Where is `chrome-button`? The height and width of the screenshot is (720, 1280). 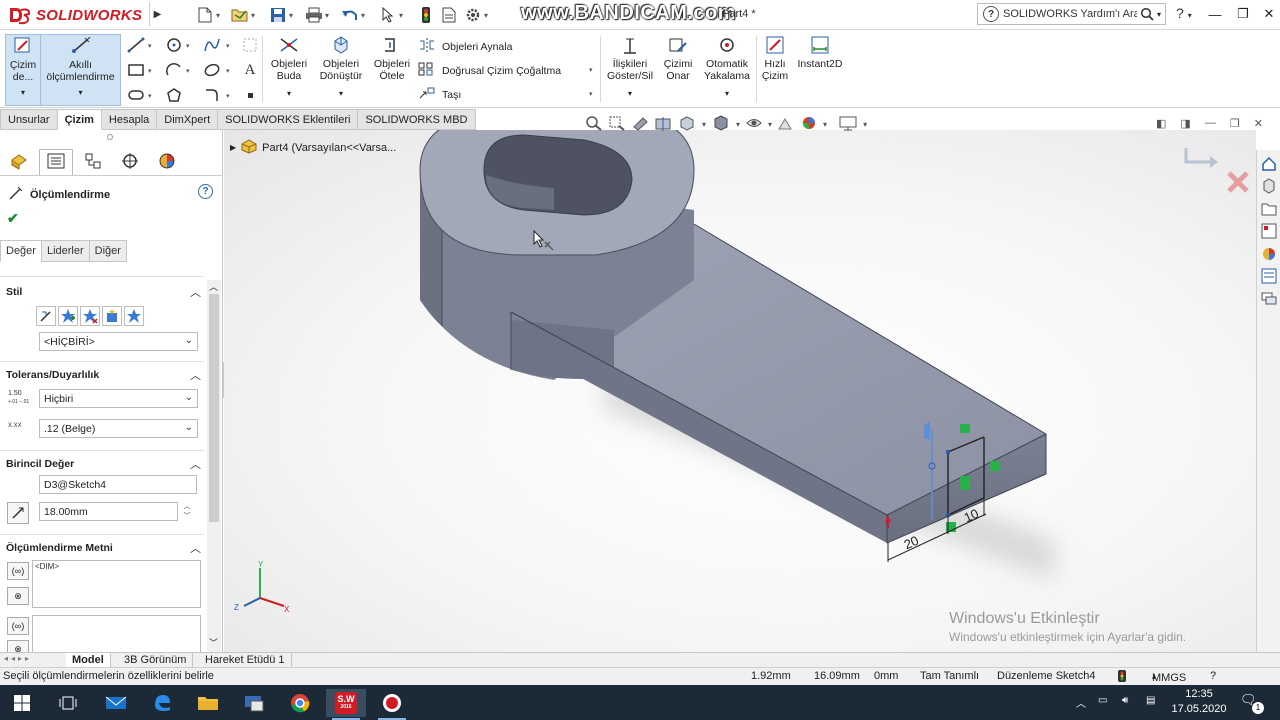 chrome-button is located at coordinates (300, 703).